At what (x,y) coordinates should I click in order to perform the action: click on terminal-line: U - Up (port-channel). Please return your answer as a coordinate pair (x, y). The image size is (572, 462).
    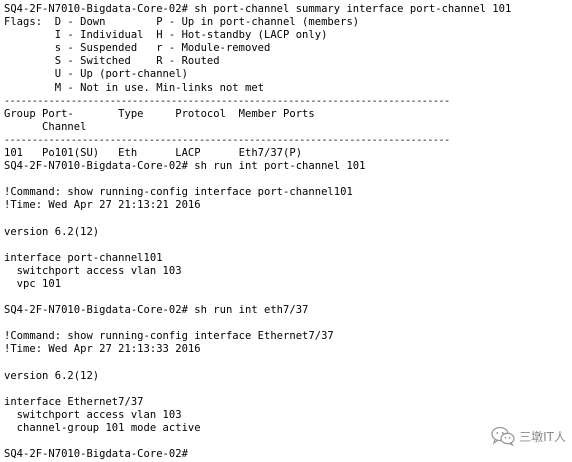
    Looking at the image, I should click on (96, 74).